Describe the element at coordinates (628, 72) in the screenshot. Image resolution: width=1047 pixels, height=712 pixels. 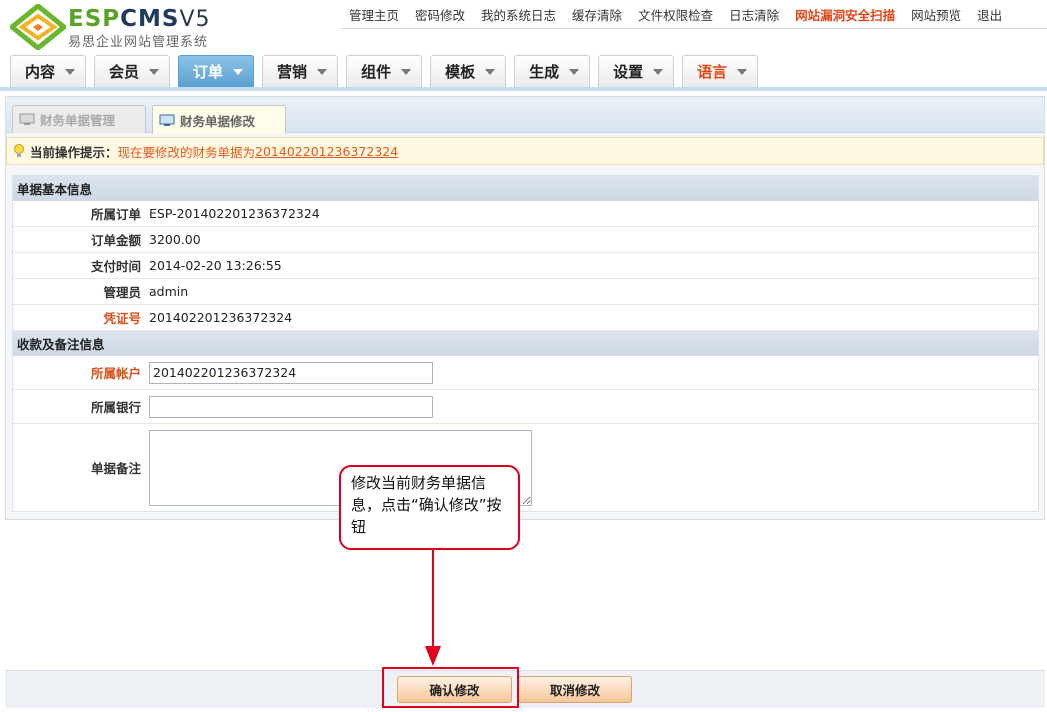
I see `main-tab-label: 设置` at that location.